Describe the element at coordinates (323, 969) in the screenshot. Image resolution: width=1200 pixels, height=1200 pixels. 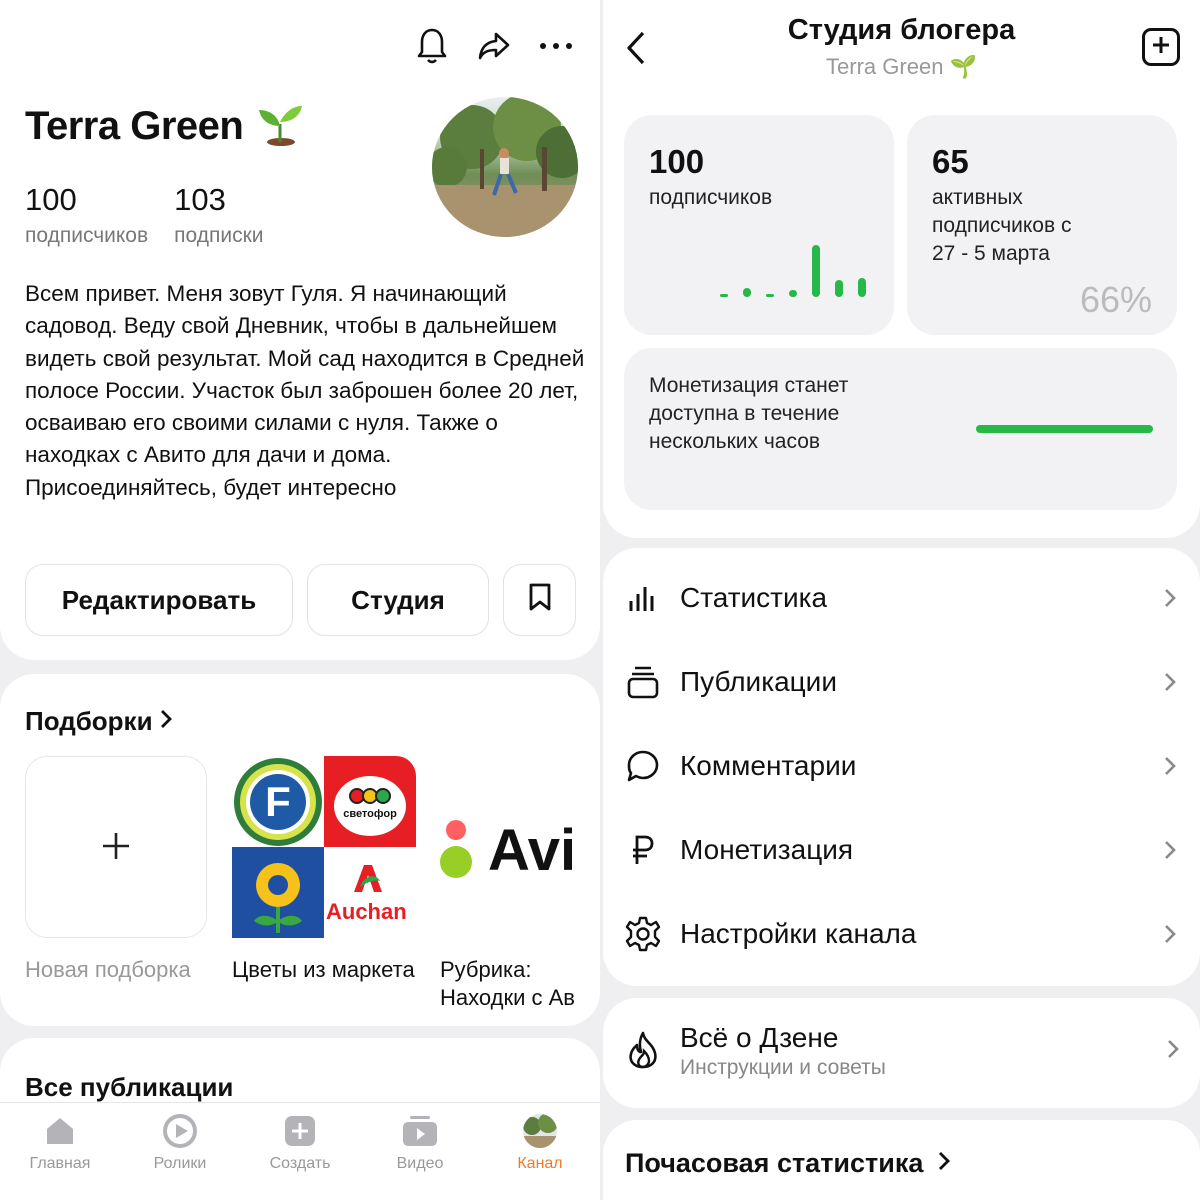
I see `collection-label-flowers: Цветы из маркета` at that location.